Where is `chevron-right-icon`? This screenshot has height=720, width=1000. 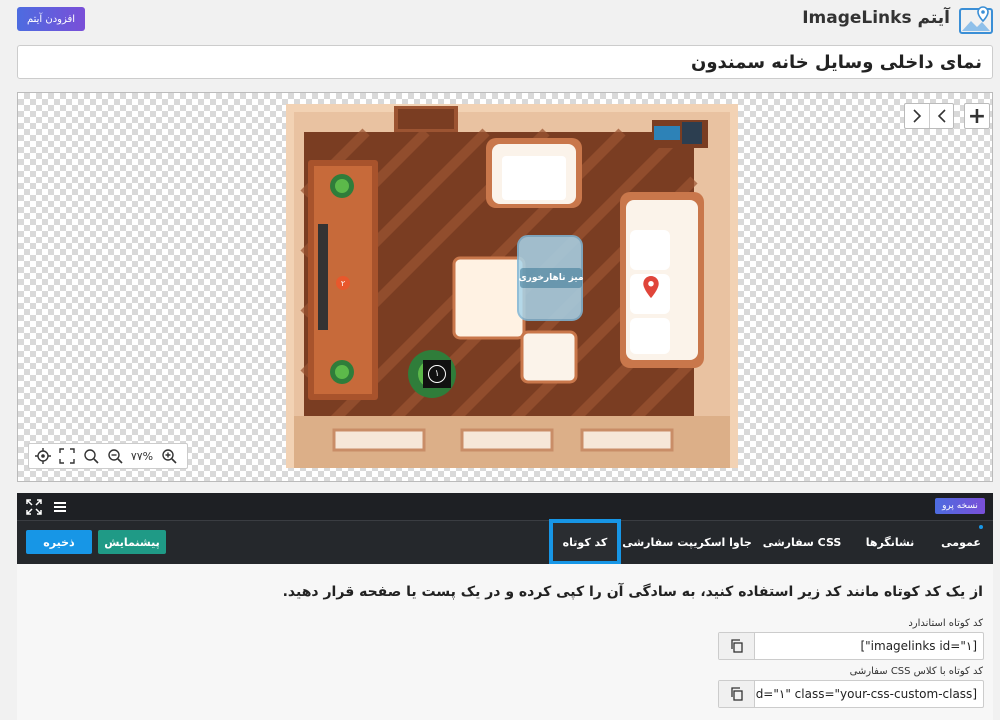
chevron-right-icon is located at coordinates (917, 116).